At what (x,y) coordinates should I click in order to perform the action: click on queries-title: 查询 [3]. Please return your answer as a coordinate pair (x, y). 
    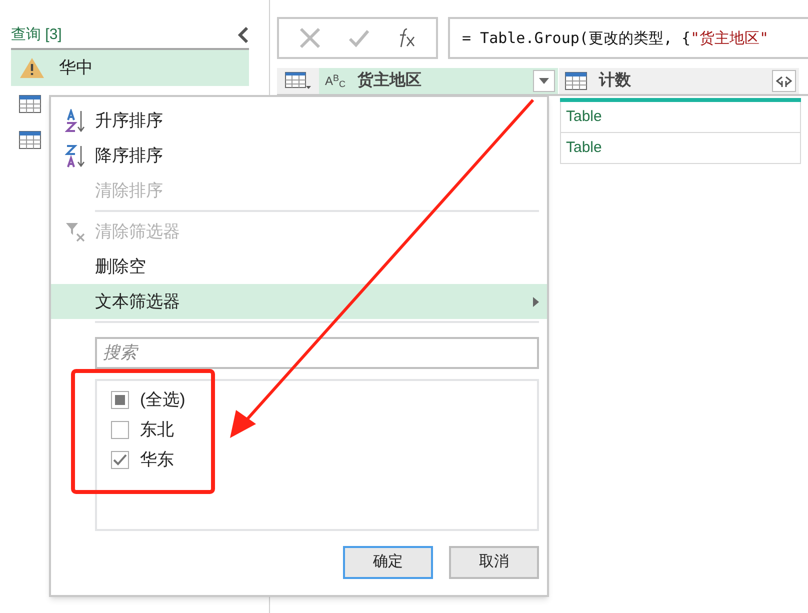
    Looking at the image, I should click on (36, 35).